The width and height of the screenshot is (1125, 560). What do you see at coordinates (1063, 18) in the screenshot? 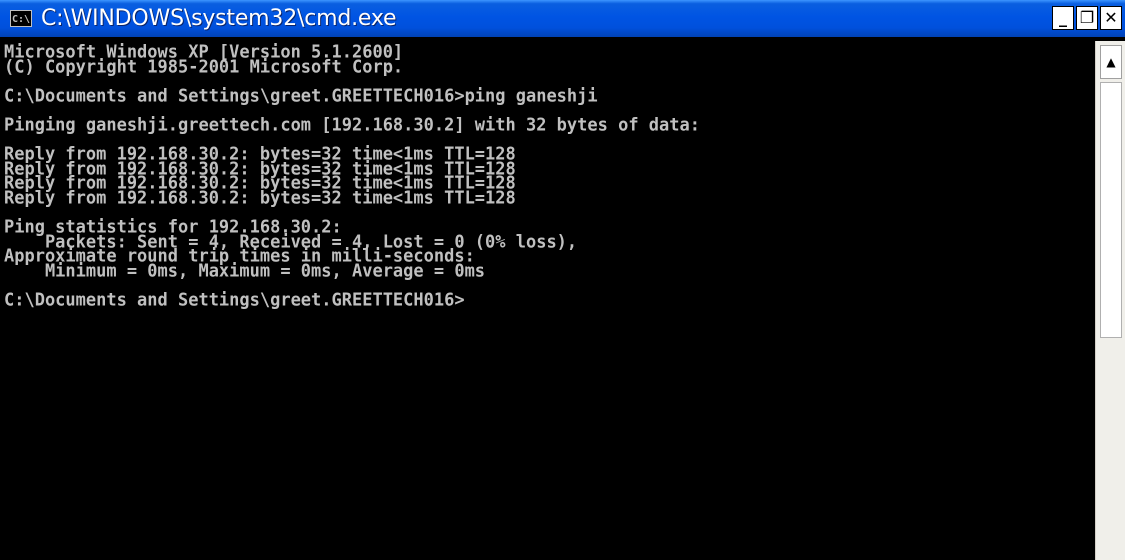
I see `minimize-icon: _` at bounding box center [1063, 18].